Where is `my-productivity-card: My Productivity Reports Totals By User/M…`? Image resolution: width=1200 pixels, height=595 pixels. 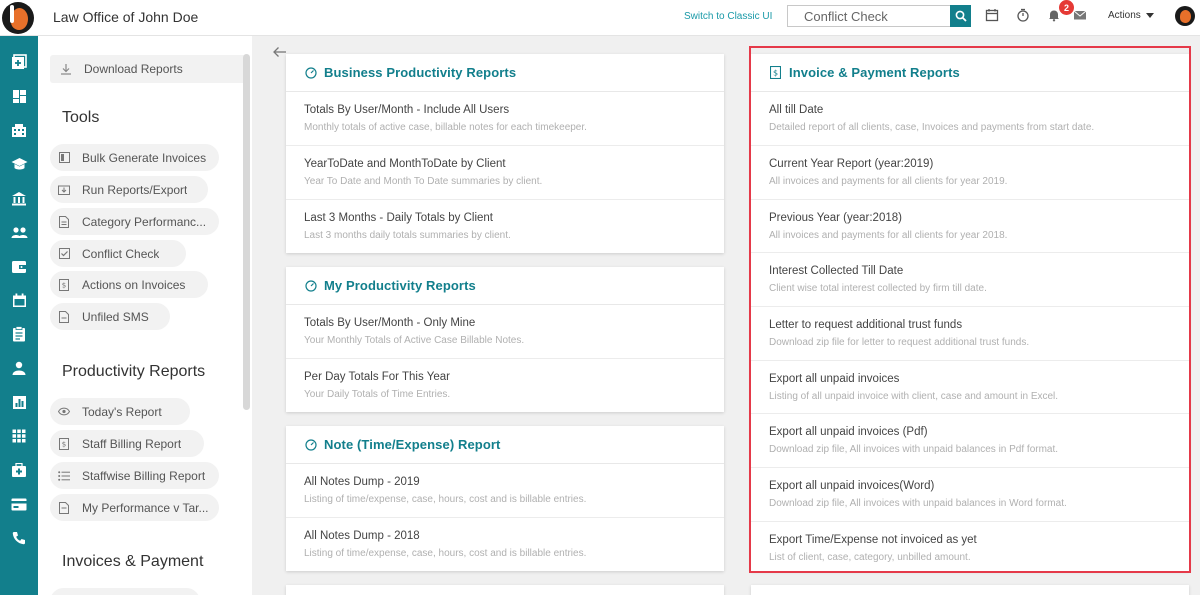 my-productivity-card: My Productivity Reports Totals By User/M… is located at coordinates (505, 339).